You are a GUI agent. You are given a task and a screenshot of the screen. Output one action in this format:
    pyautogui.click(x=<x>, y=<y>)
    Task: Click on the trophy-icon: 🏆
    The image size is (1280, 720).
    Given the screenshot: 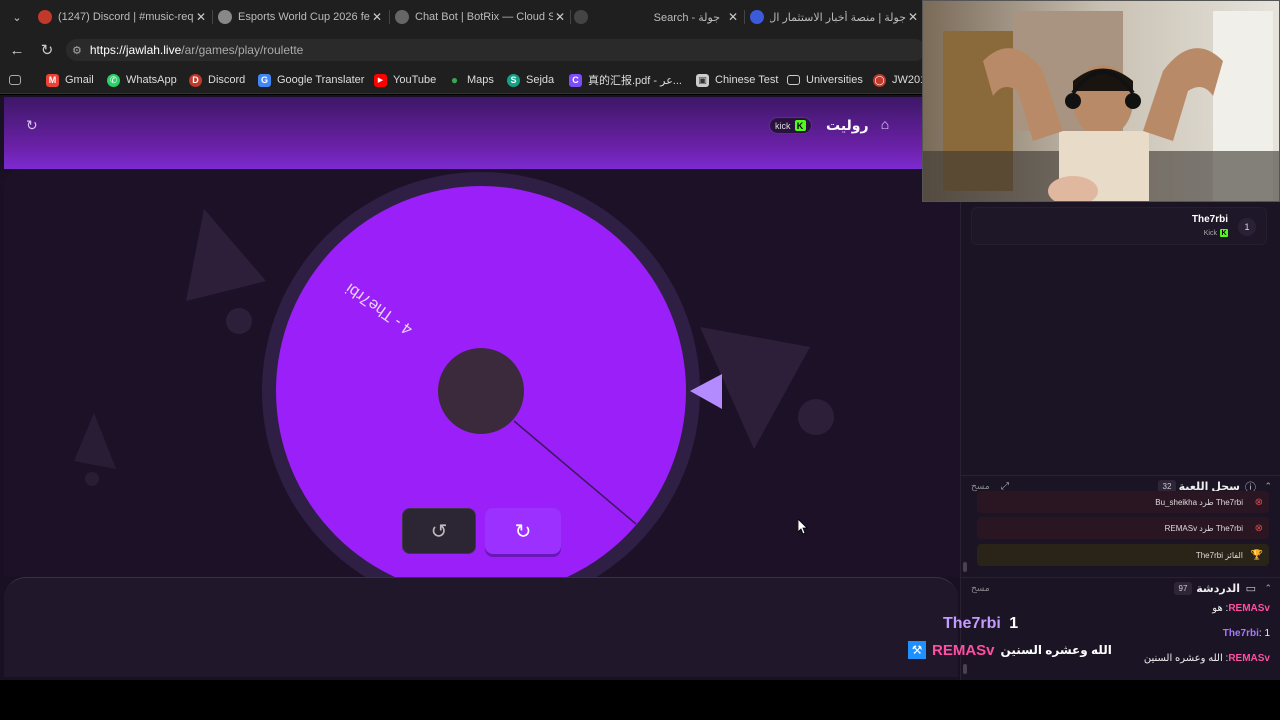 What is the action you would take?
    pyautogui.click(x=1256, y=555)
    